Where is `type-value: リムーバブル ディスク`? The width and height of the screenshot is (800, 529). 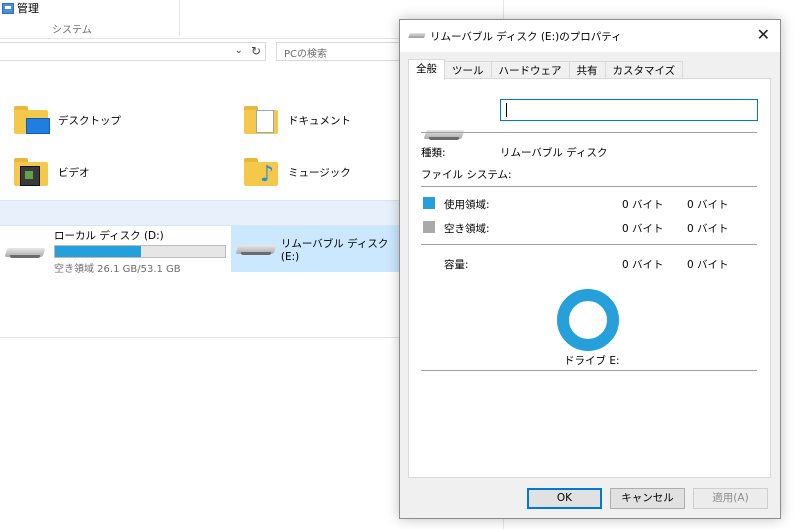 type-value: リムーバブル ディスク is located at coordinates (554, 153).